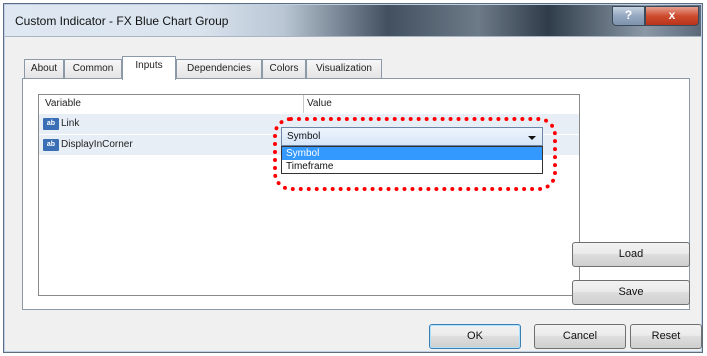  I want to click on tab-about: About, so click(44, 69).